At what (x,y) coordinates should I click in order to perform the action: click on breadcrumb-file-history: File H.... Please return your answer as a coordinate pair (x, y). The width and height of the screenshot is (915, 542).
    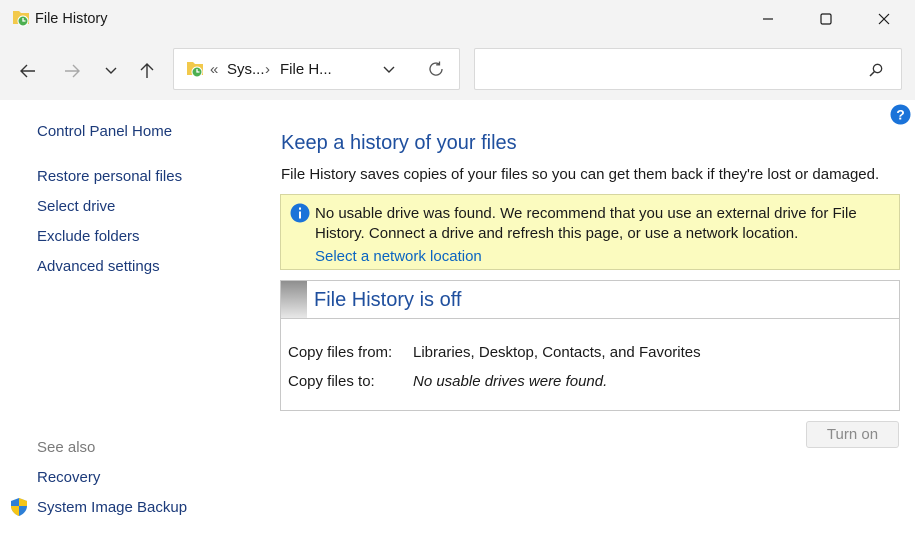
    Looking at the image, I should click on (306, 69).